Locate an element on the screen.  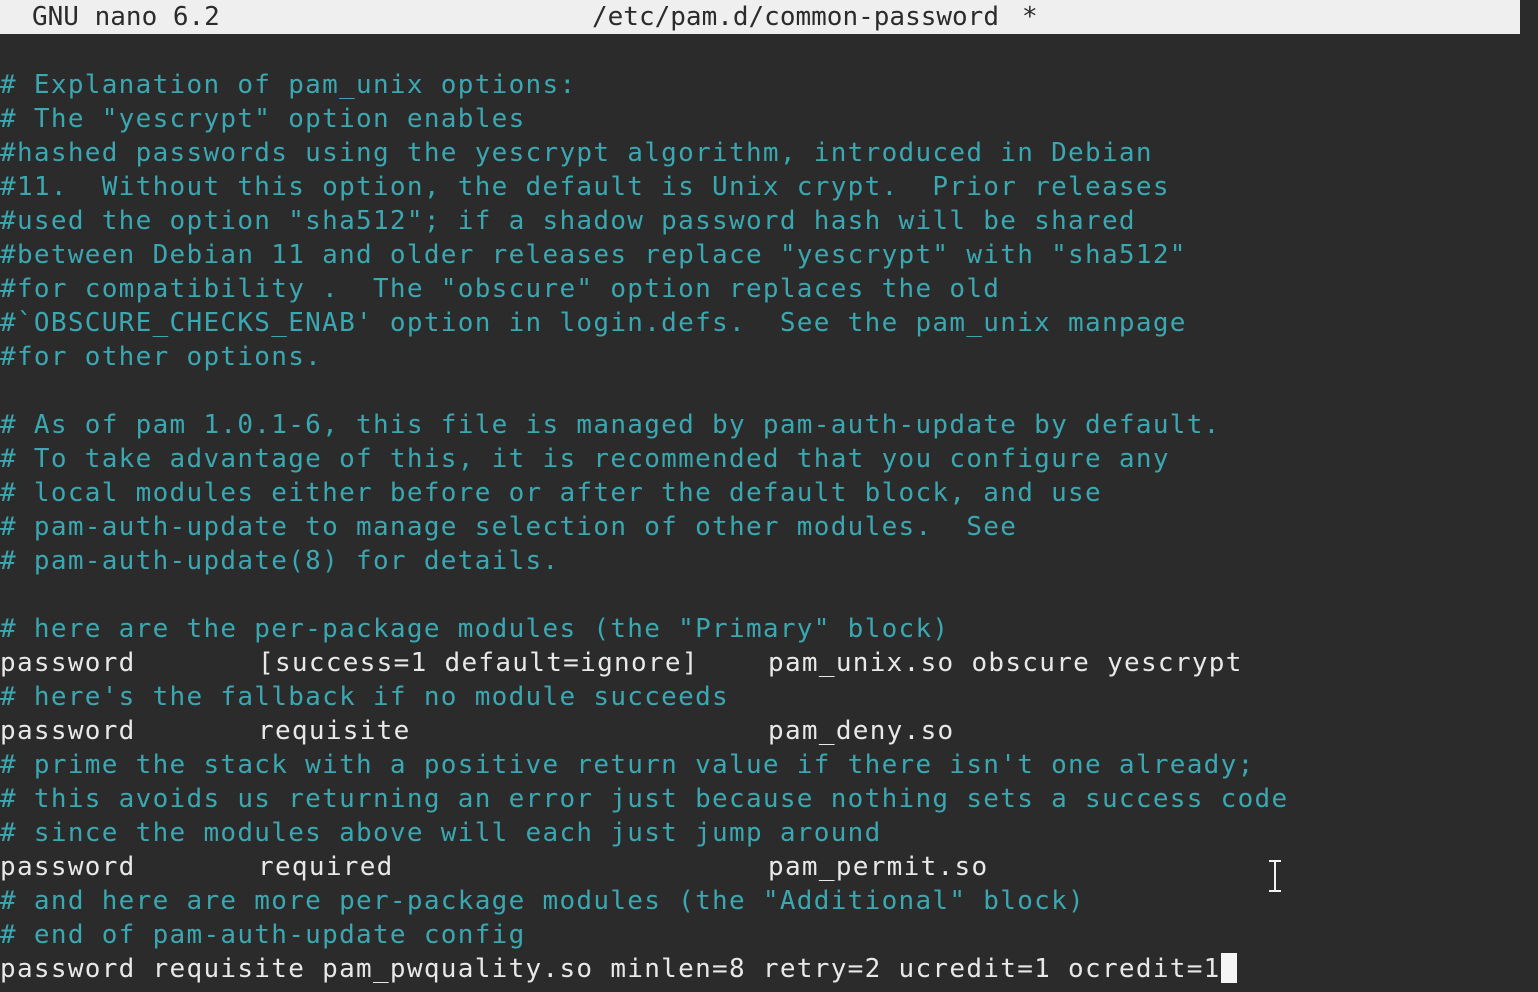
comment-line: # The "yescrypt" option enables is located at coordinates (263, 119).